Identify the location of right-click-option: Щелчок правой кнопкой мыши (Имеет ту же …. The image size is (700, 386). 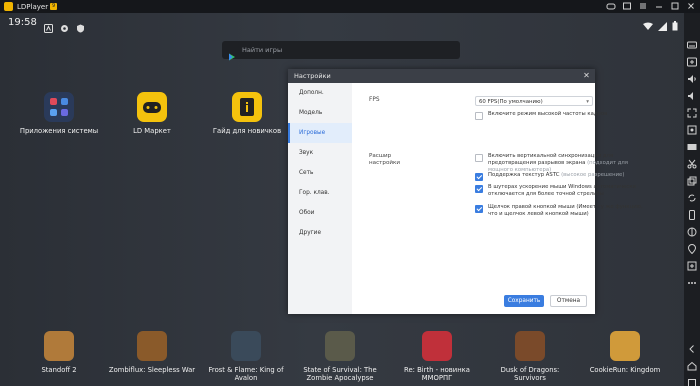
(564, 211).